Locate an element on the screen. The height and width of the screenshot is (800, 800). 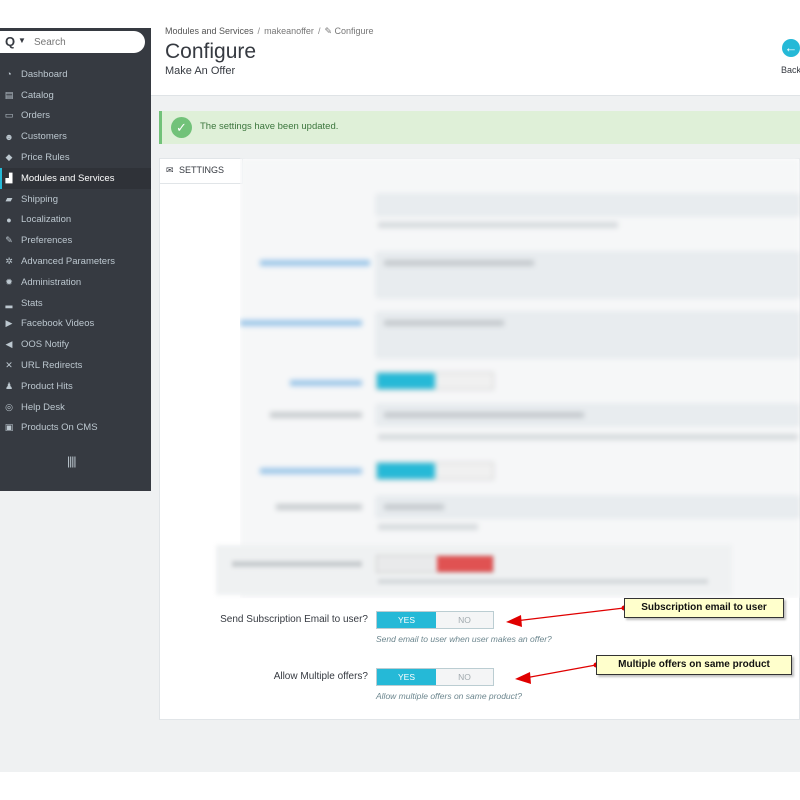
price-rules-icon: ◆ is located at coordinates (9, 157).